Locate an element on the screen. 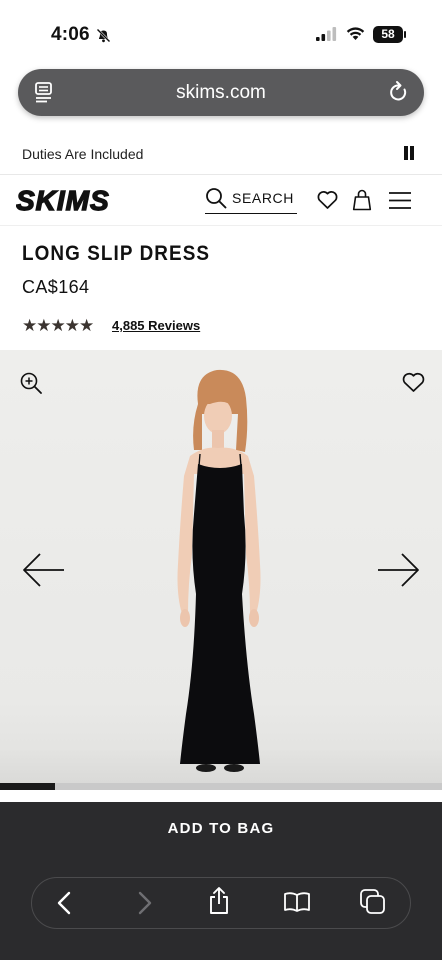 This screenshot has width=442, height=960. arrow-left-icon is located at coordinates (44, 572).